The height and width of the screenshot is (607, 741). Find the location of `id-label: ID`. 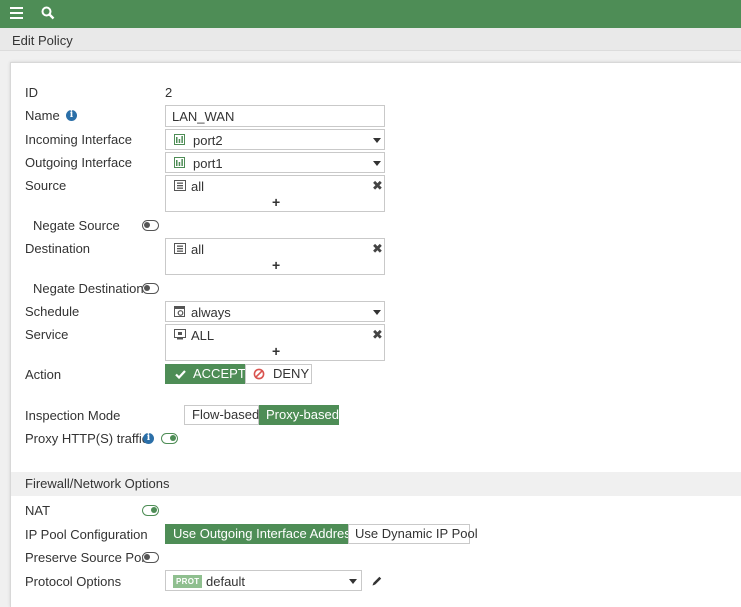

id-label: ID is located at coordinates (31, 92).